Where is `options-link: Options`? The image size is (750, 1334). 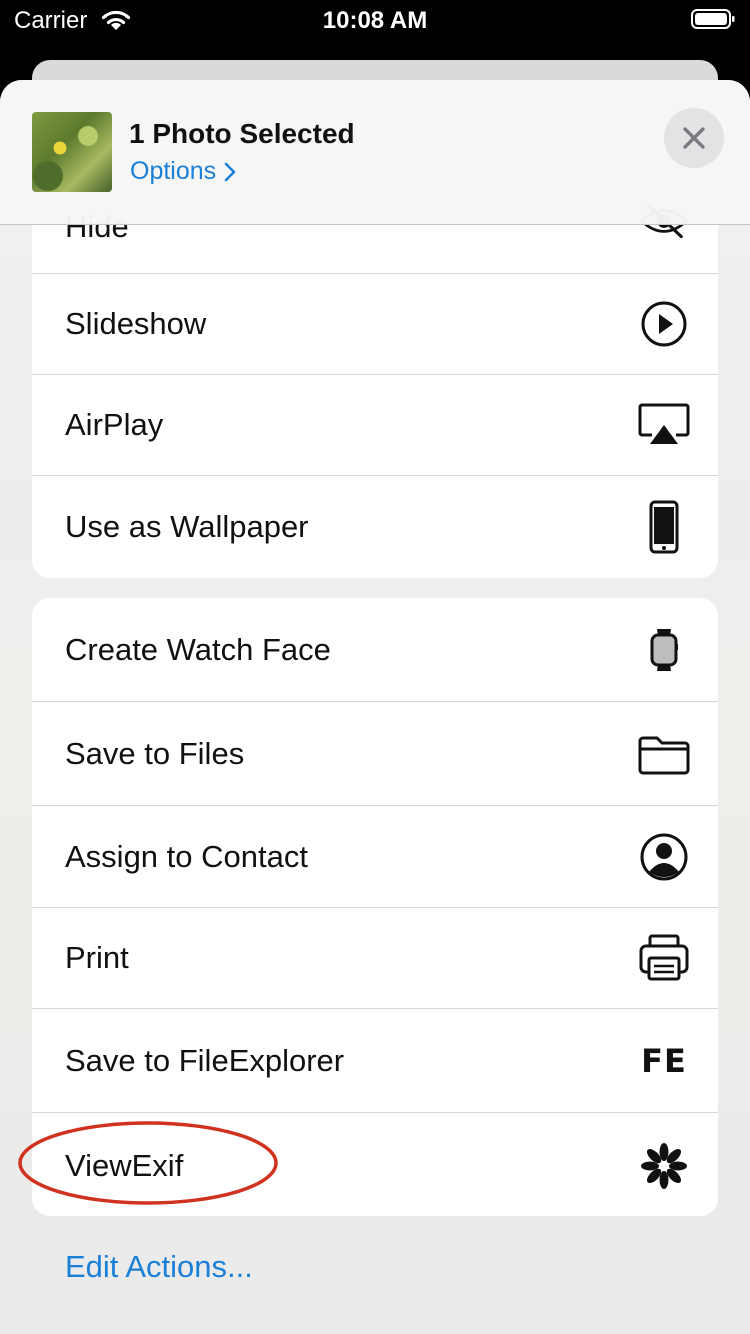
options-link: Options is located at coordinates (183, 171).